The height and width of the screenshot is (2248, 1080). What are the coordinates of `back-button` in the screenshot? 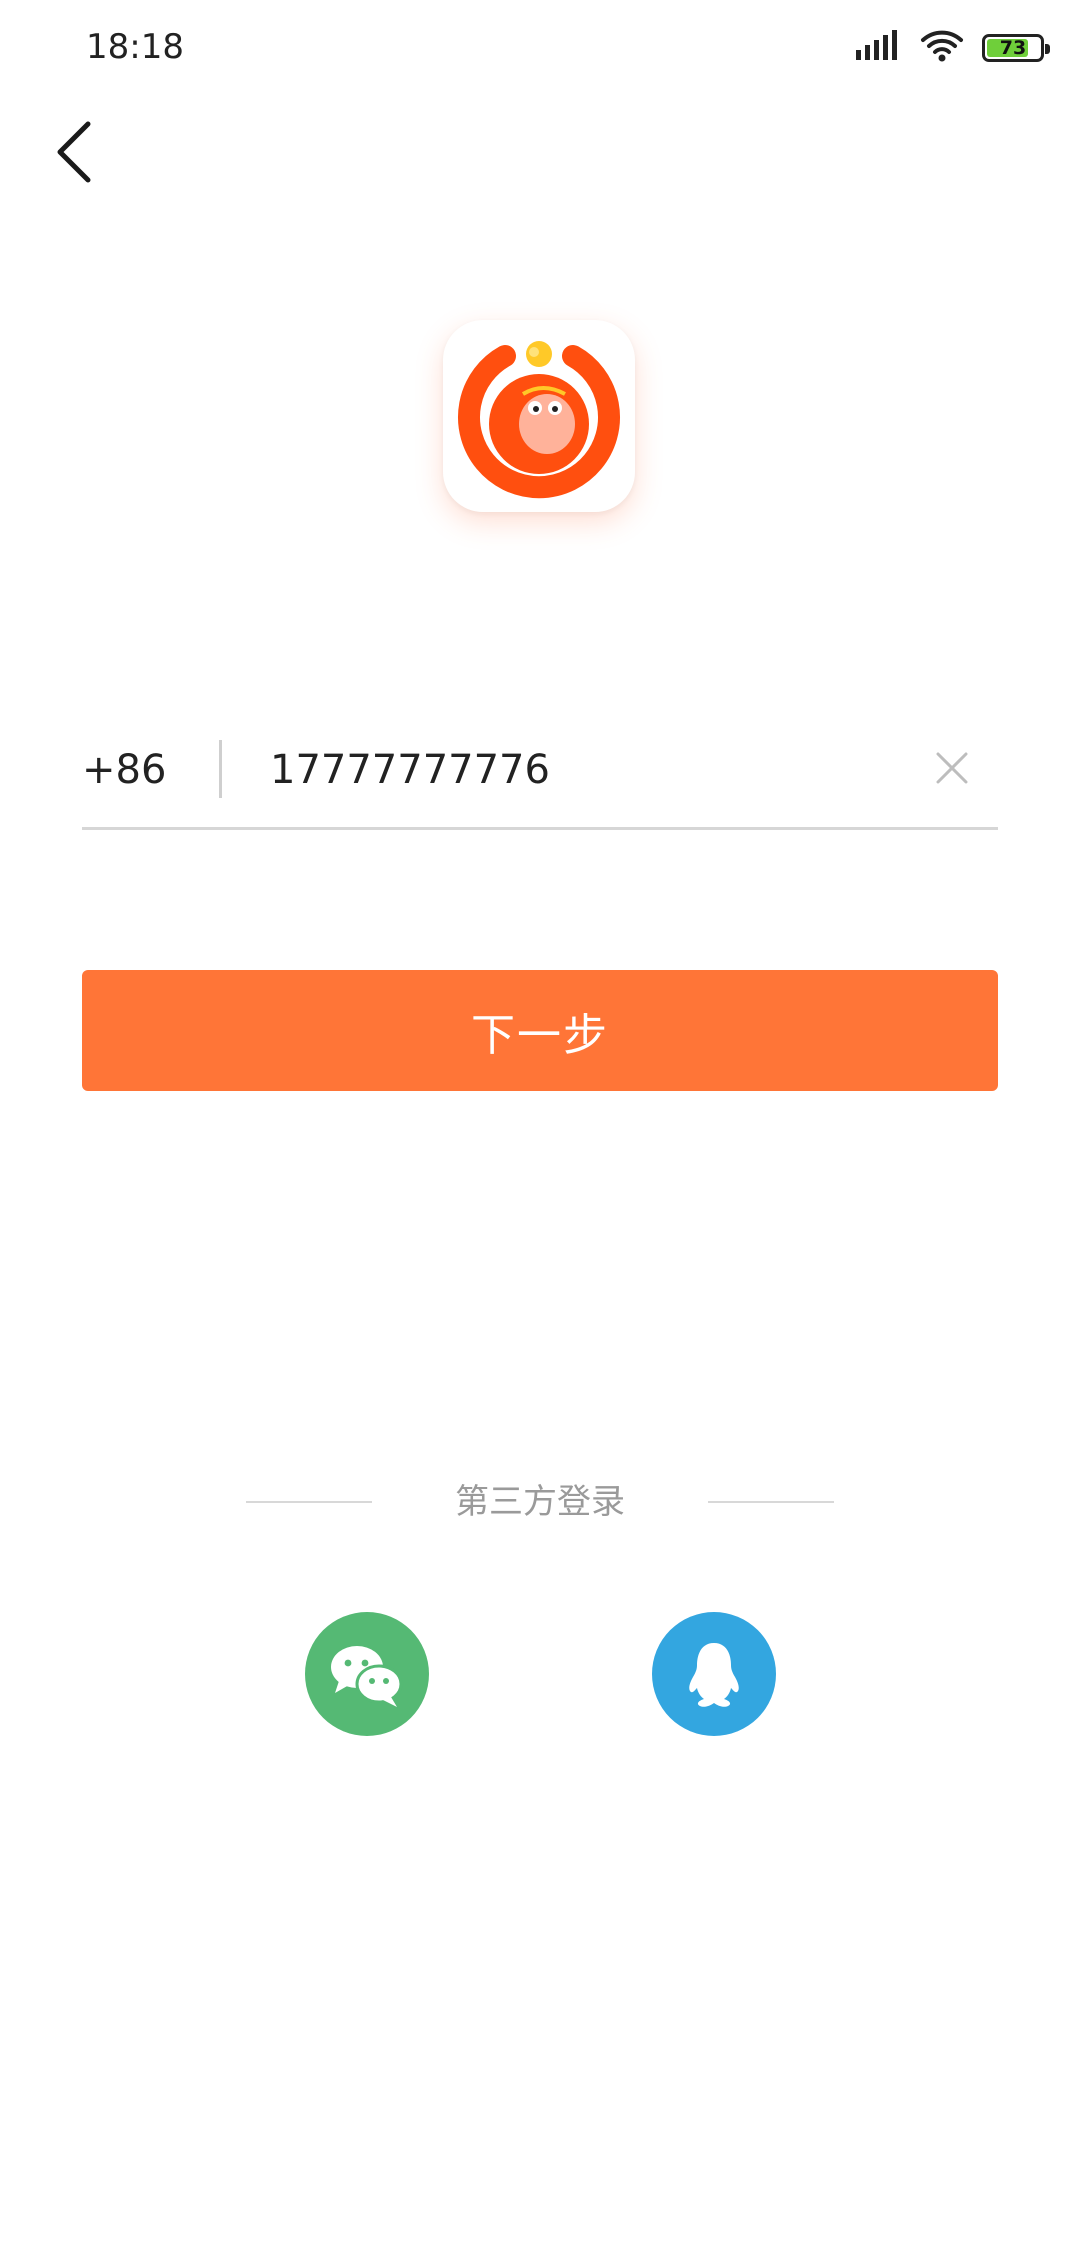 It's located at (76, 152).